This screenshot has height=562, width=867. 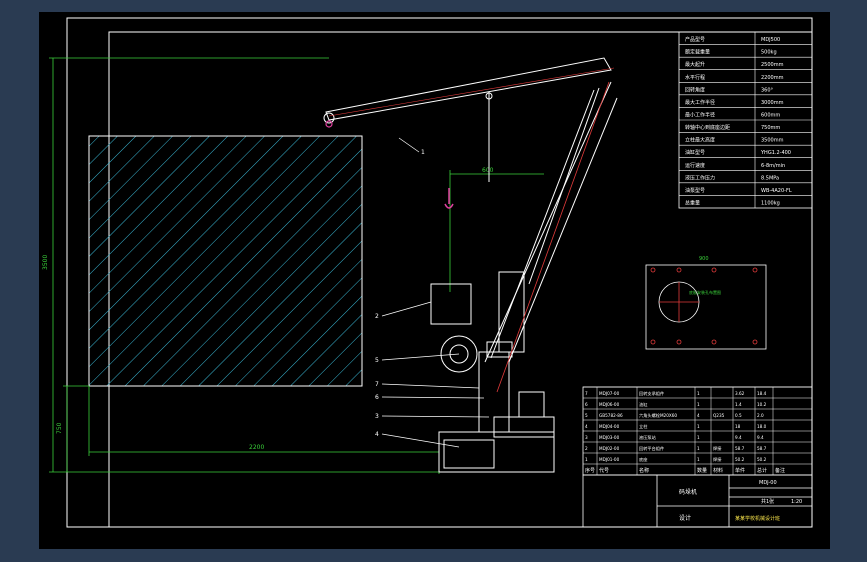 What do you see at coordinates (700, 177) in the screenshot?
I see `spec-label: 液压工作压力` at bounding box center [700, 177].